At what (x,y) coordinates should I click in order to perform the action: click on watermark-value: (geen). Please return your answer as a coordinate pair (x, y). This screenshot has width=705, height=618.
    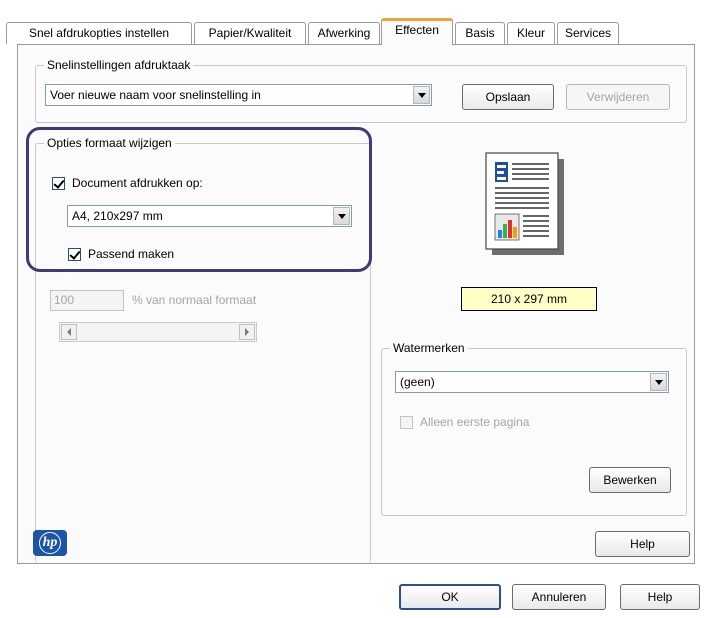
    Looking at the image, I should click on (417, 382).